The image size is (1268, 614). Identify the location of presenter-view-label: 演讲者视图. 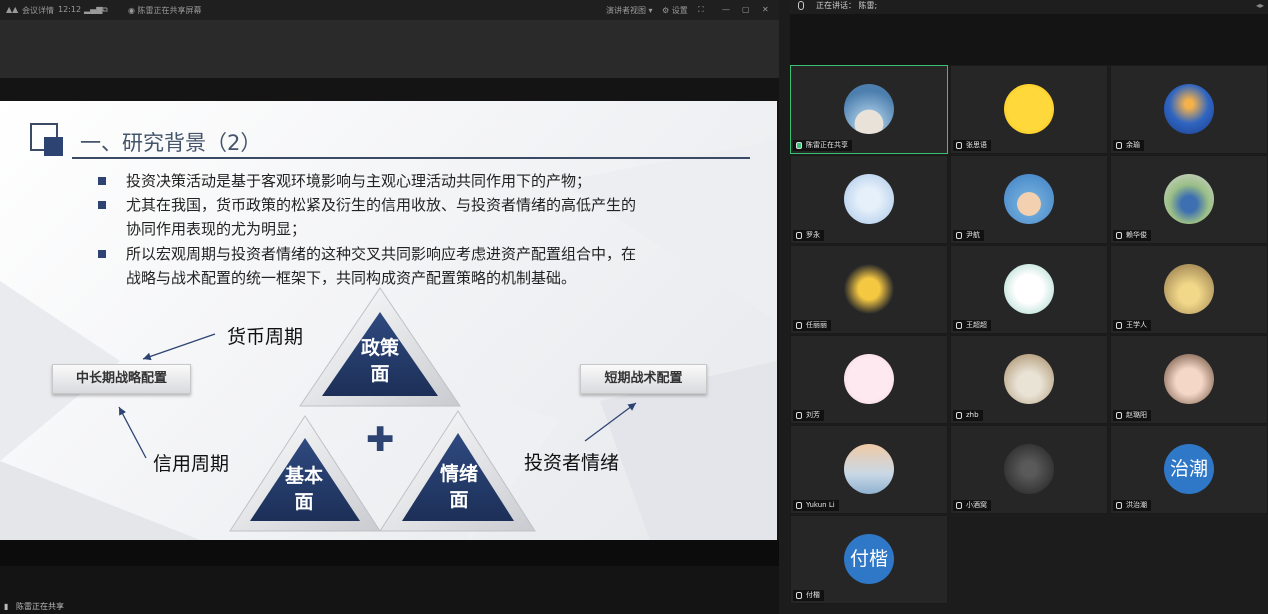
(626, 10).